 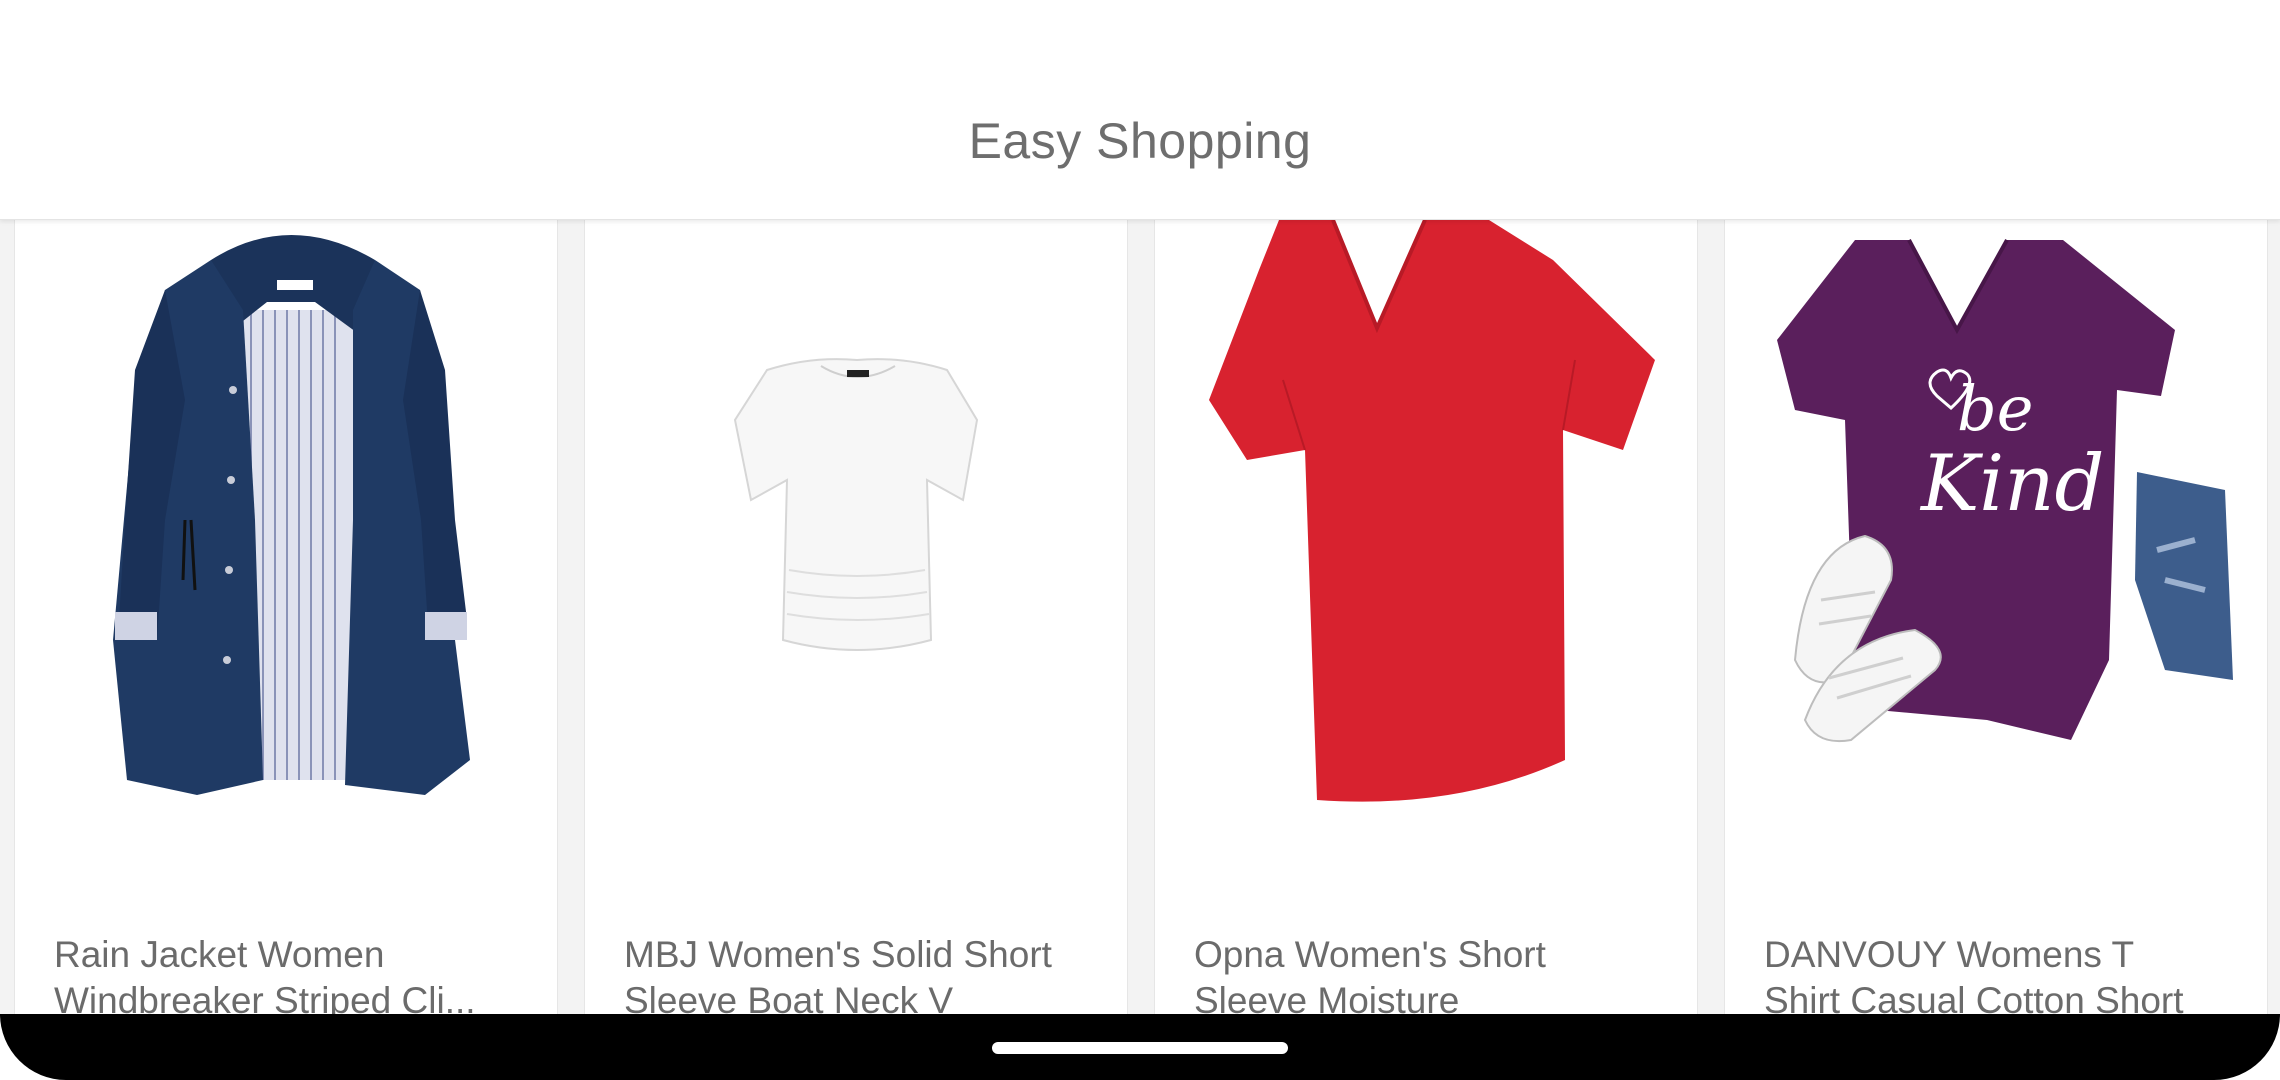 What do you see at coordinates (1426, 540) in the screenshot?
I see `product-image-red-tshirt` at bounding box center [1426, 540].